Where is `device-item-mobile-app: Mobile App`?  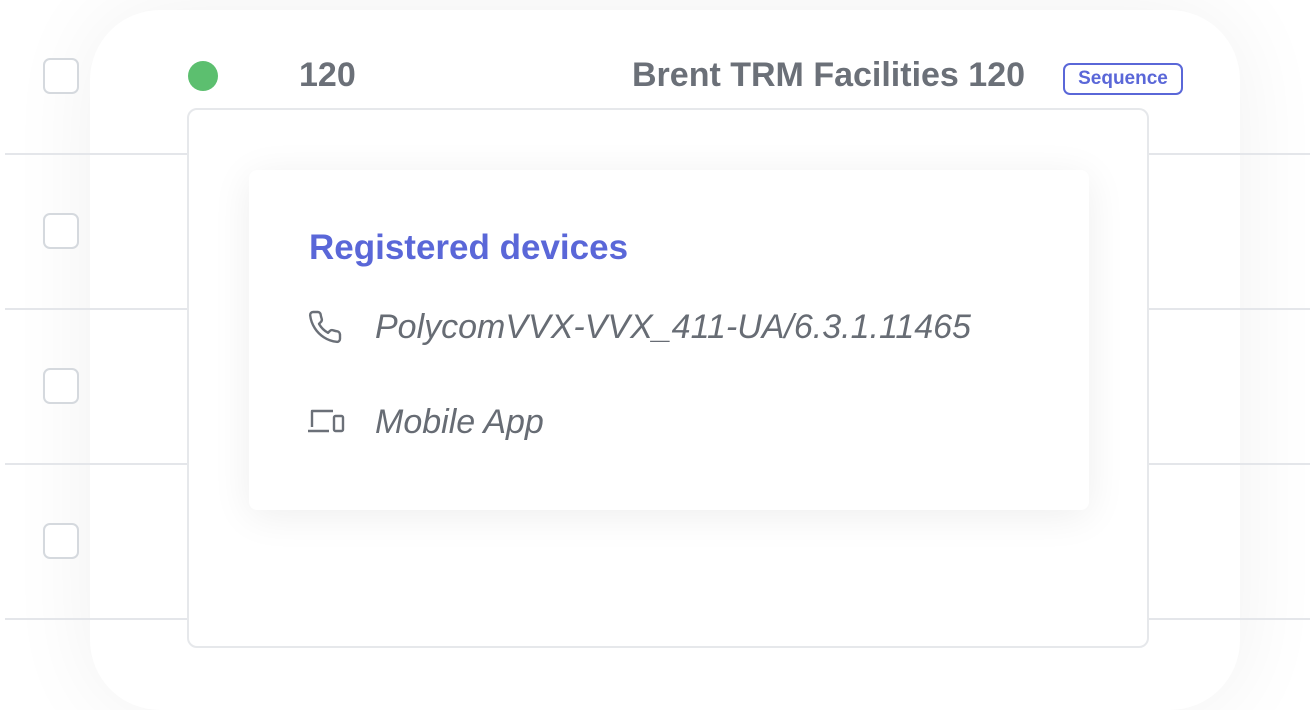 device-item-mobile-app: Mobile App is located at coordinates (425, 422).